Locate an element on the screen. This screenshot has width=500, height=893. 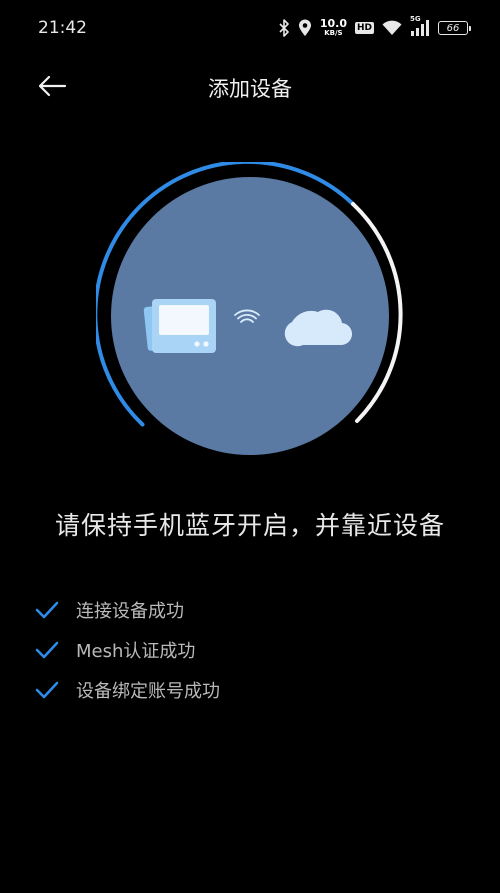
status-icons: 10.0 KB/S HD 5G 66 is located at coordinates (374, 27).